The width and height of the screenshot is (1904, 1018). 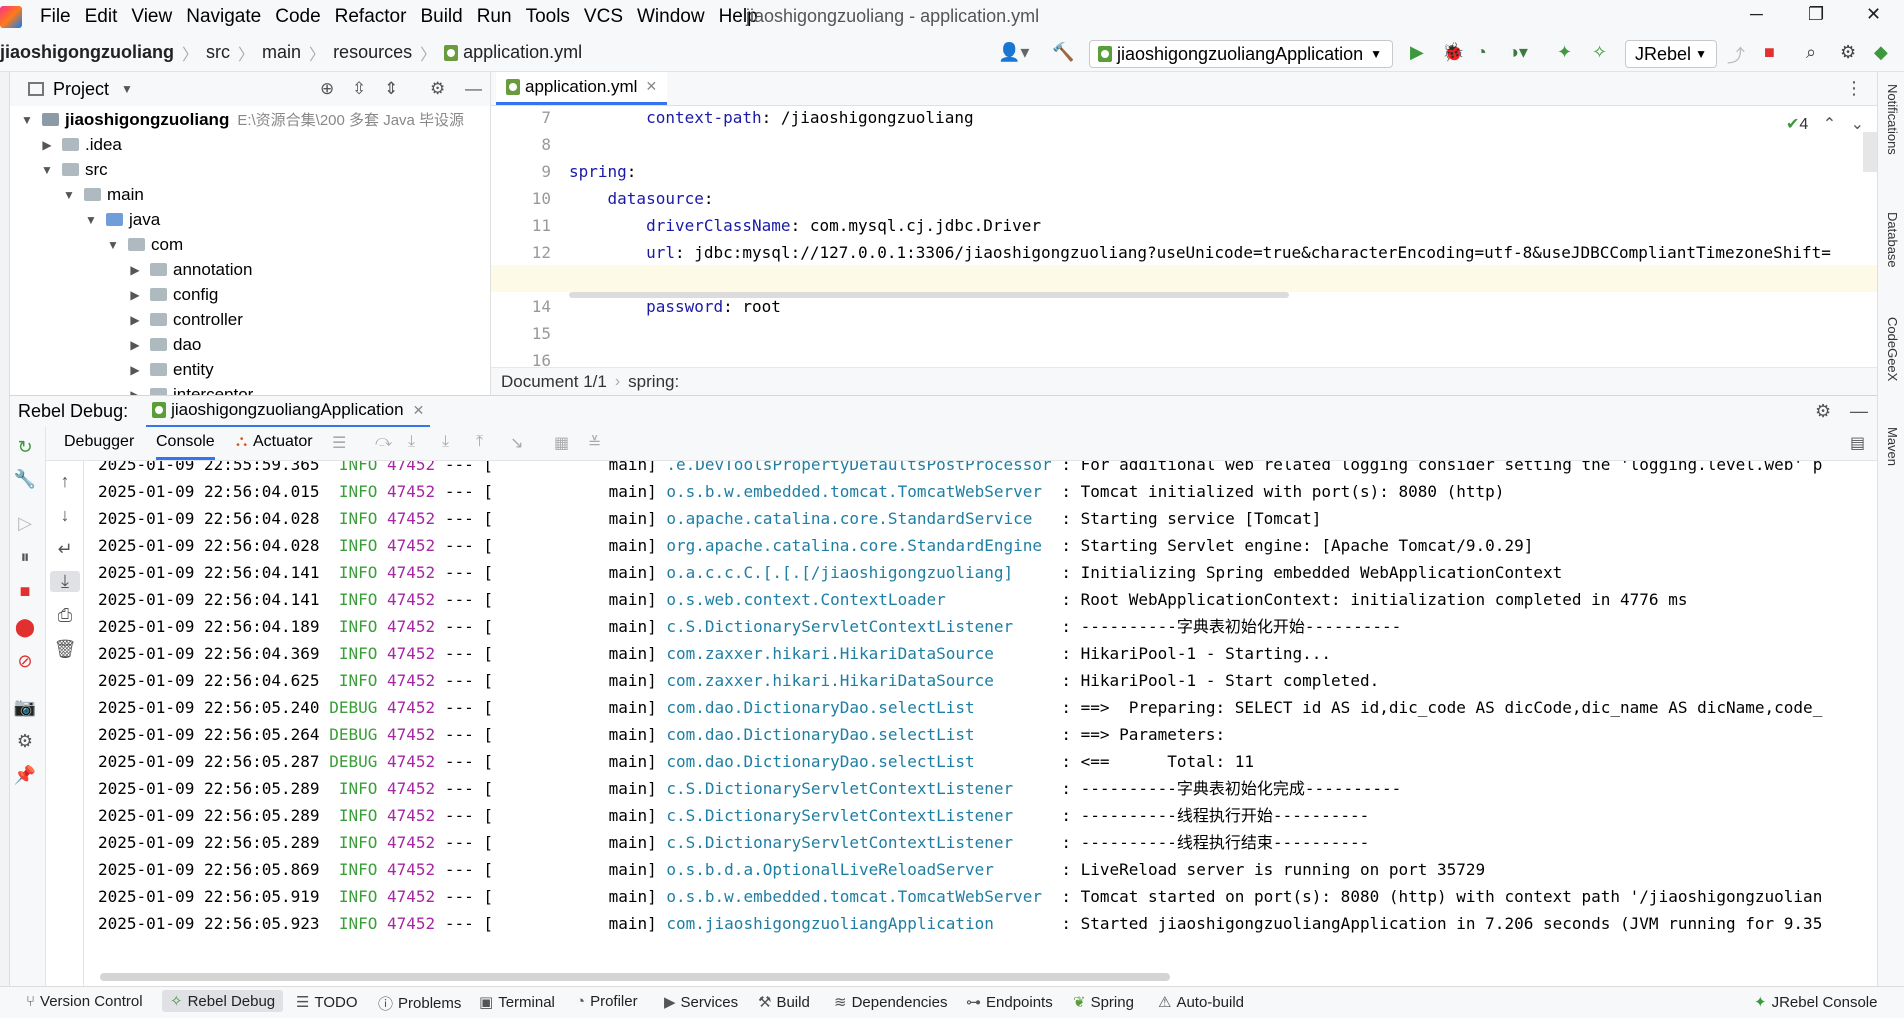 I want to click on tree-item-com: ▼ com, so click(x=144, y=244).